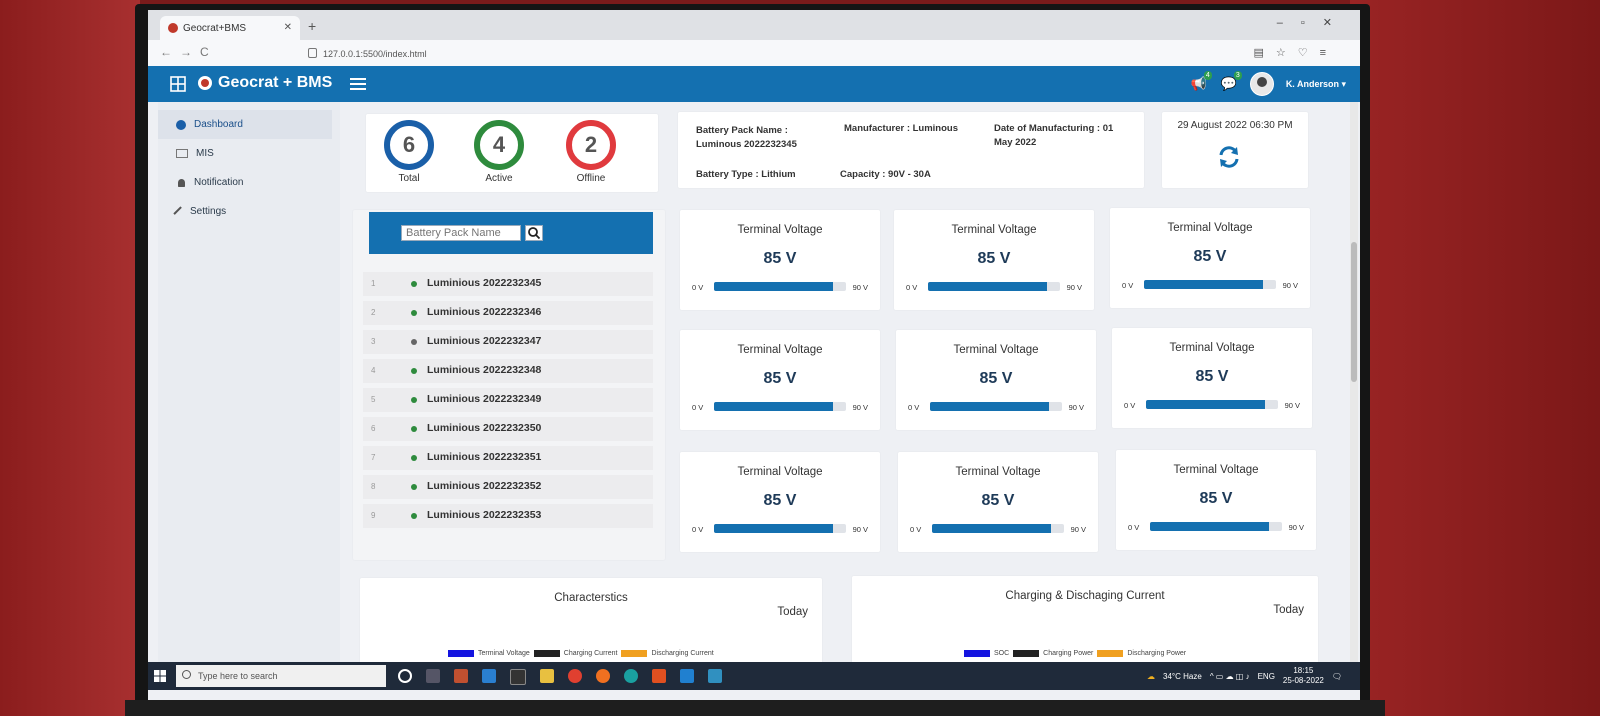 This screenshot has height=716, width=1600. Describe the element at coordinates (160, 676) in the screenshot. I see `windows-start-icon` at that location.